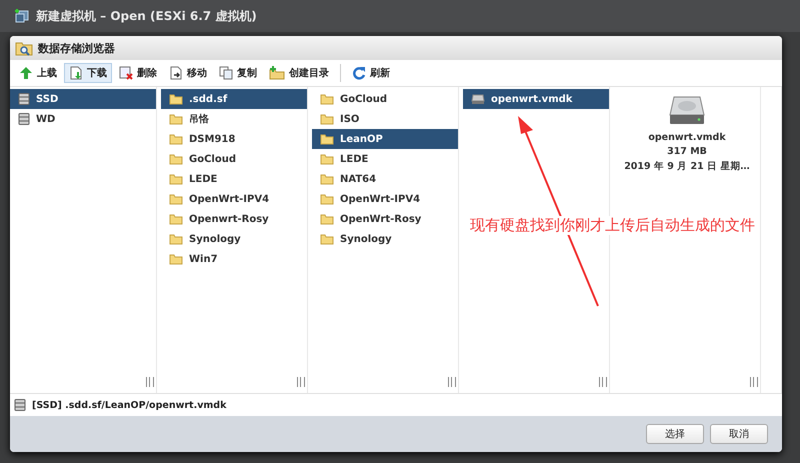 The width and height of the screenshot is (800, 463). What do you see at coordinates (385, 219) in the screenshot?
I see `list-item: OpenWrt-Rosy` at bounding box center [385, 219].